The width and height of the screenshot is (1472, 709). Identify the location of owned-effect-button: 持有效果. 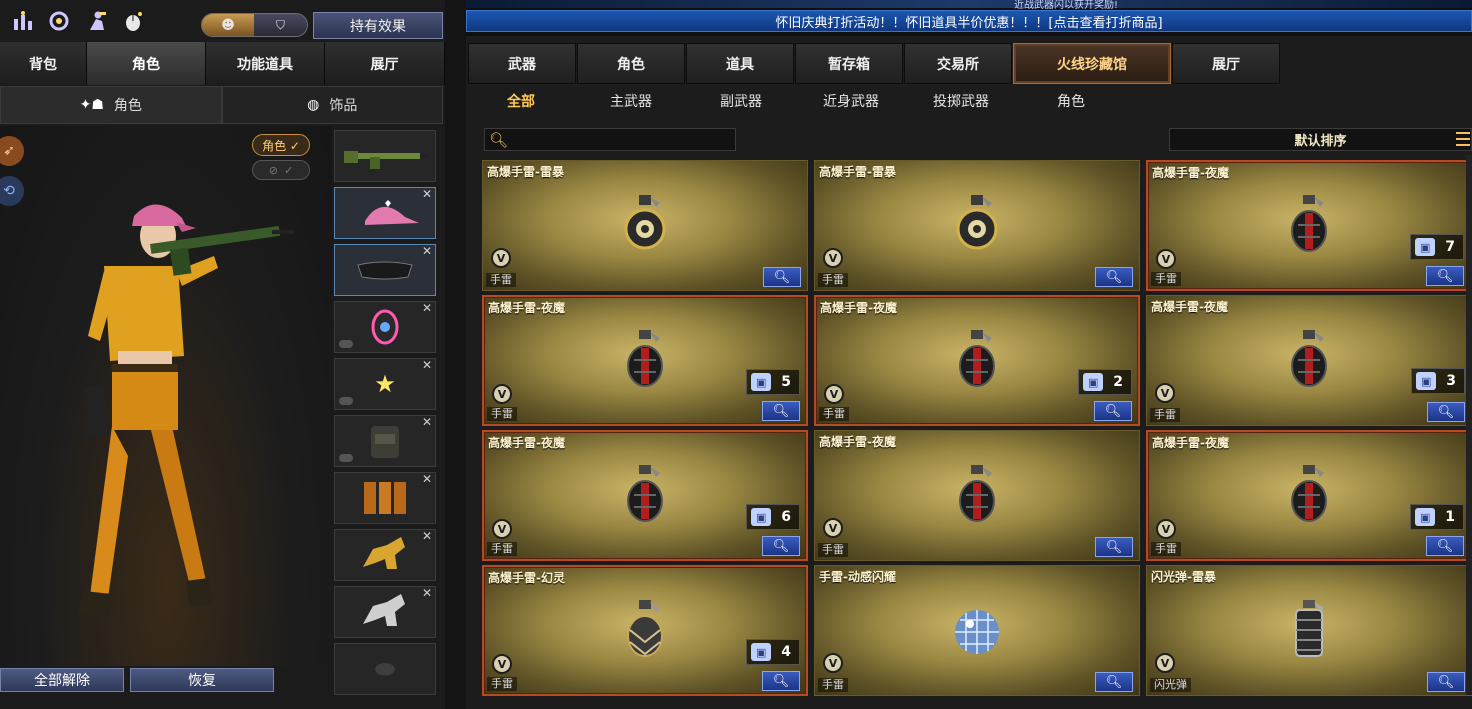
(378, 25).